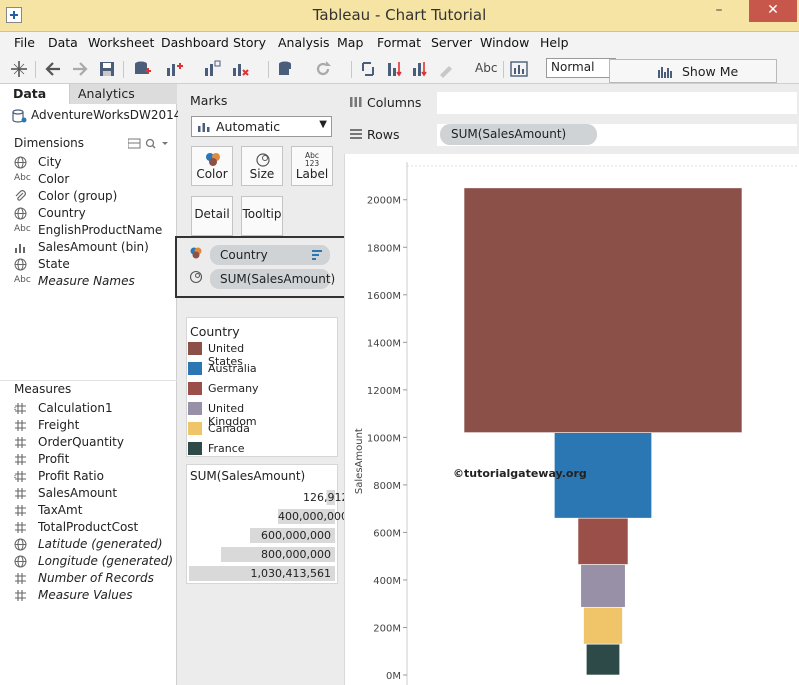 The image size is (799, 685). What do you see at coordinates (384, 201) in the screenshot?
I see `y-tick-label: 2000M` at bounding box center [384, 201].